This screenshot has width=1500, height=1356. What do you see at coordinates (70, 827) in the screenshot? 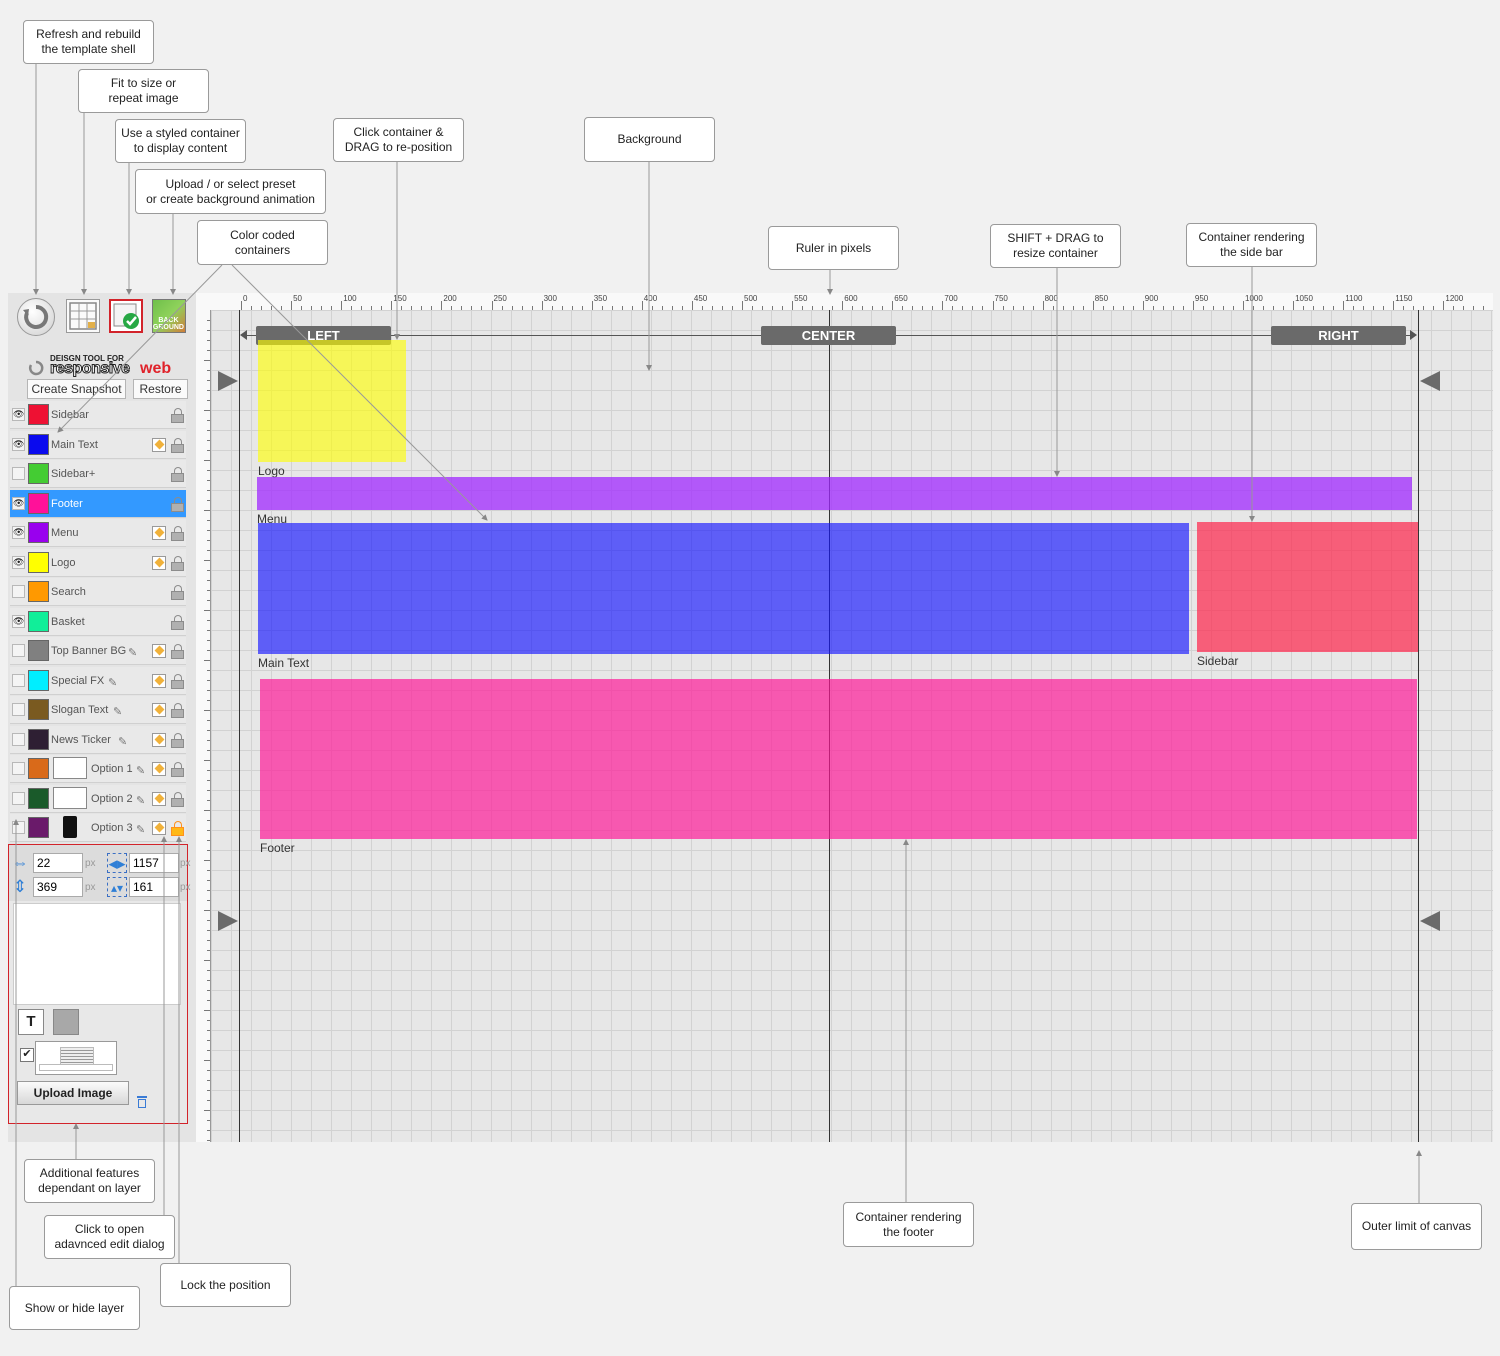
I see `phone-device-icon` at bounding box center [70, 827].